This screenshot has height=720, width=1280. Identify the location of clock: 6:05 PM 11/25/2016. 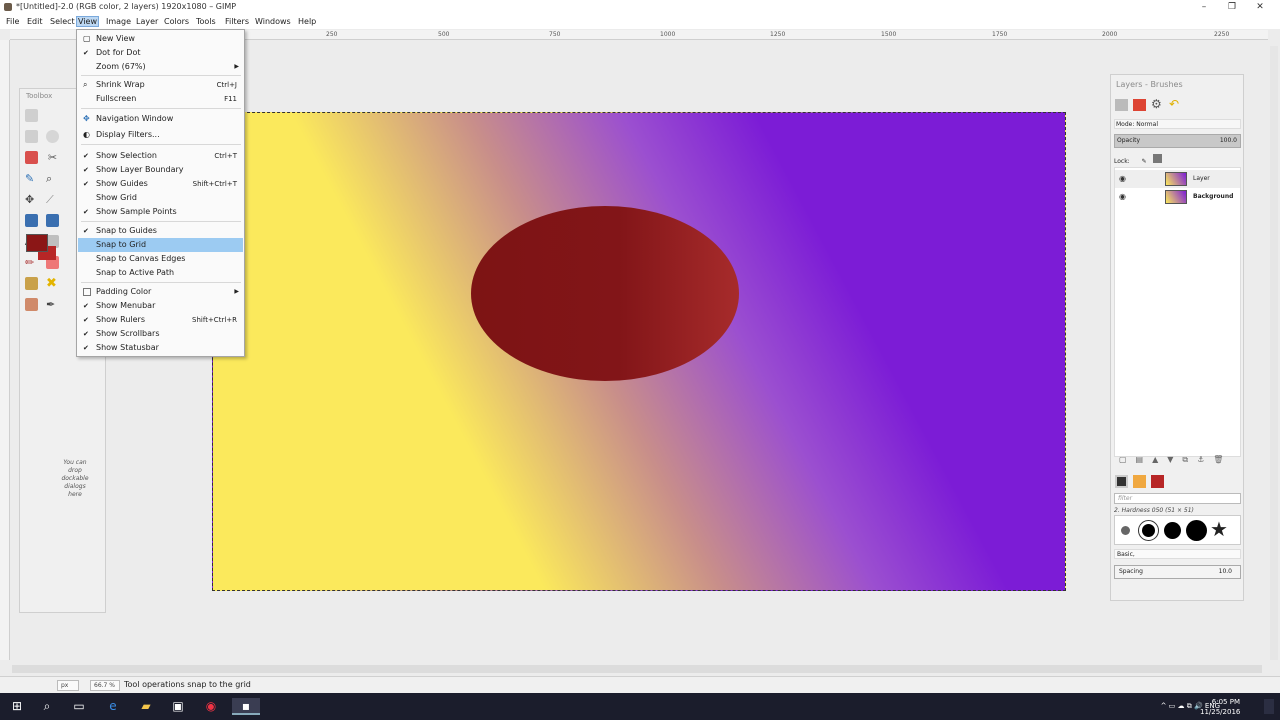
(1220, 707).